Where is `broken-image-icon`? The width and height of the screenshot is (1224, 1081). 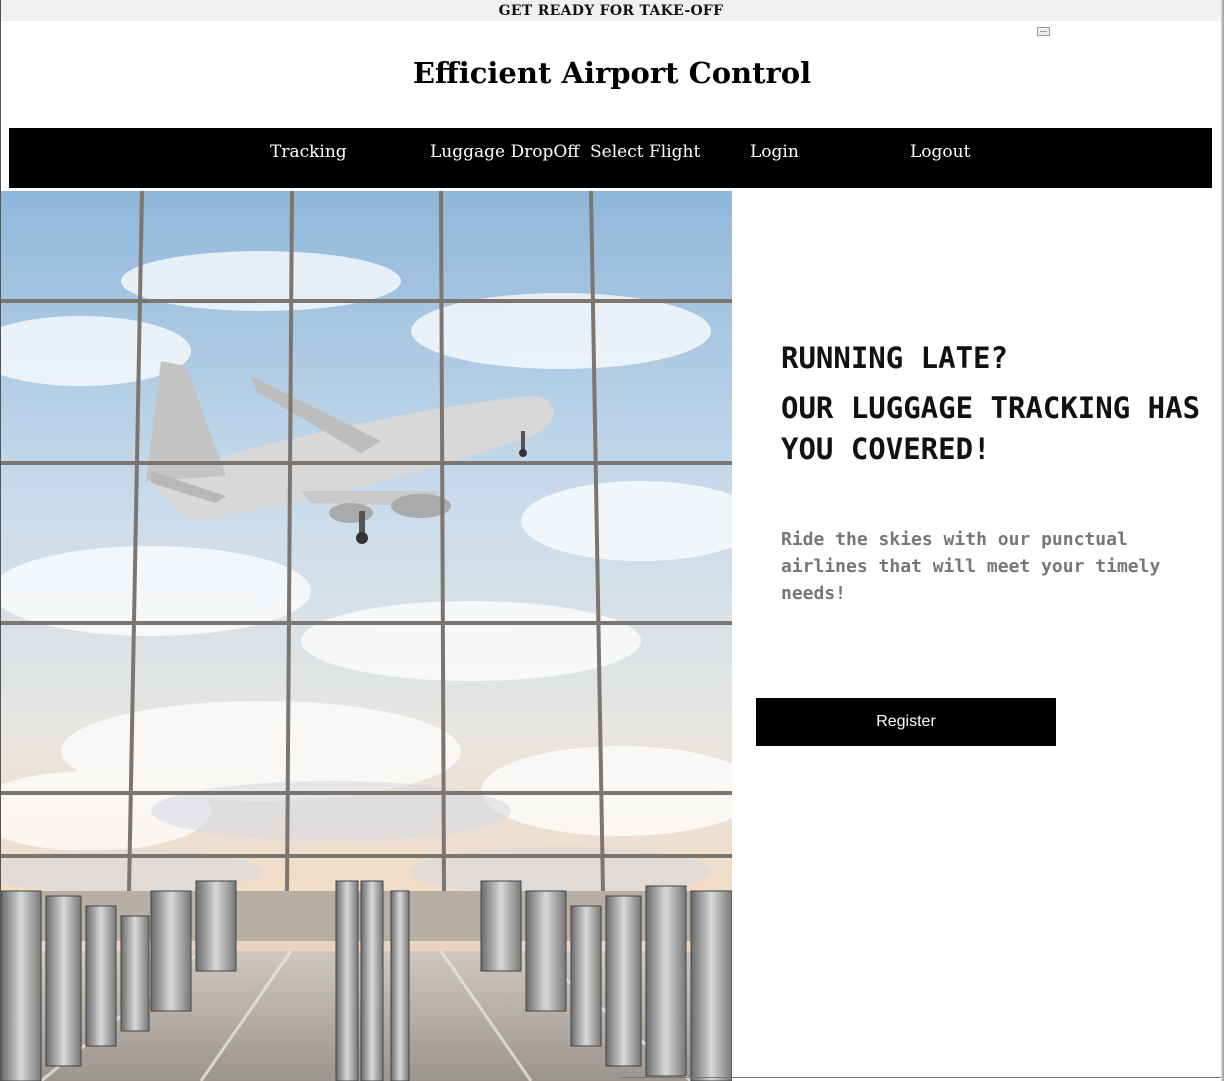 broken-image-icon is located at coordinates (1043, 31).